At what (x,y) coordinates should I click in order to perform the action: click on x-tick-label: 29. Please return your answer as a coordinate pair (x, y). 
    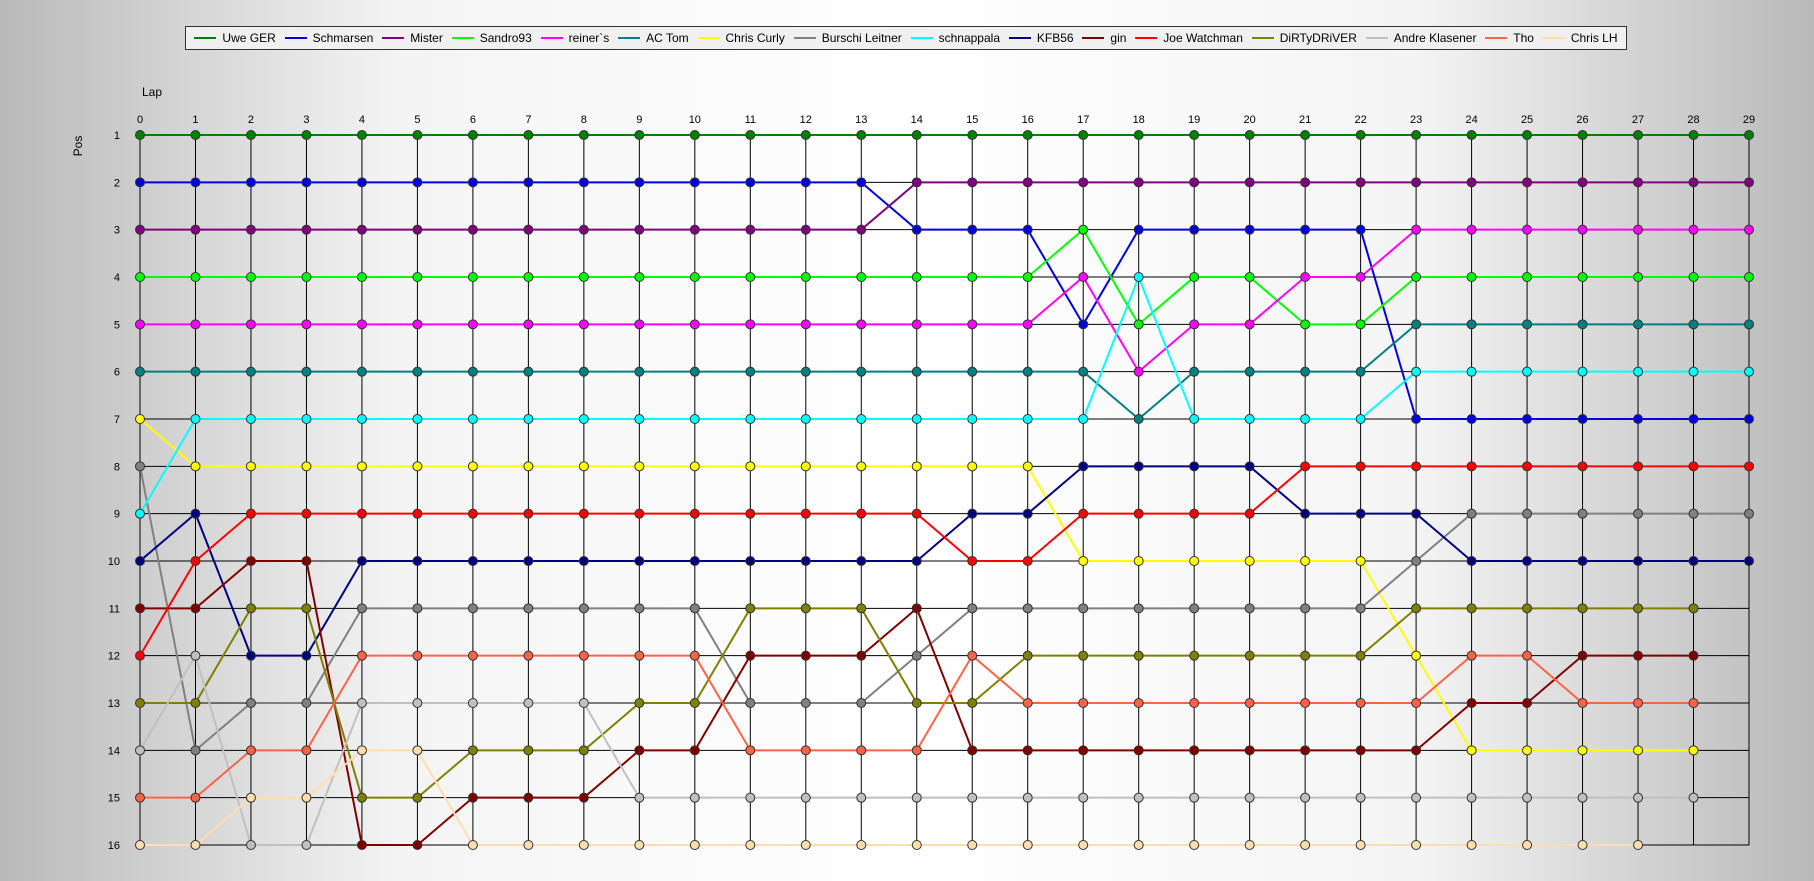
    Looking at the image, I should click on (1749, 120).